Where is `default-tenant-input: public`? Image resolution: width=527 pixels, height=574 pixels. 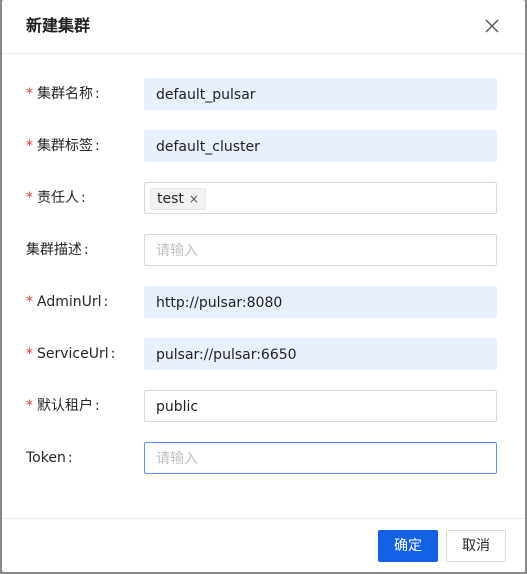 default-tenant-input: public is located at coordinates (320, 406).